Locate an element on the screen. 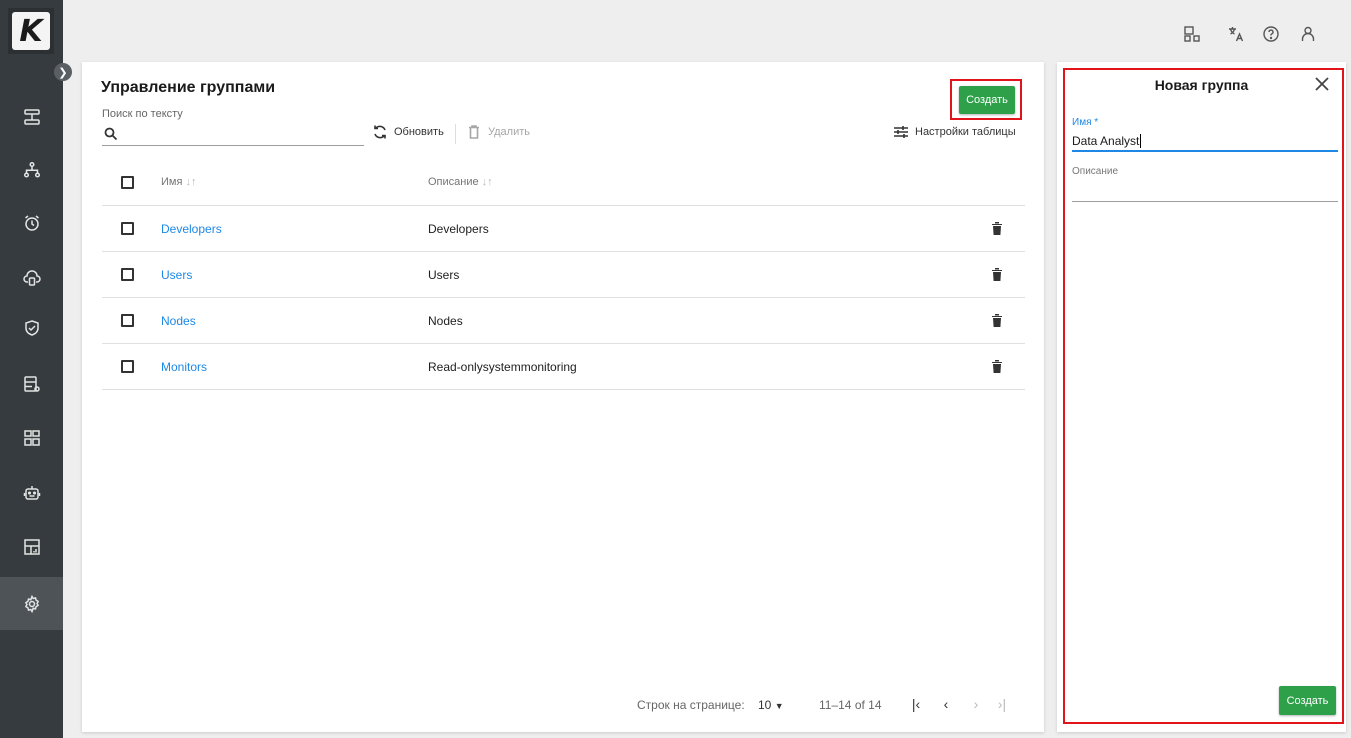  table-row: Users Users is located at coordinates (563, 275).